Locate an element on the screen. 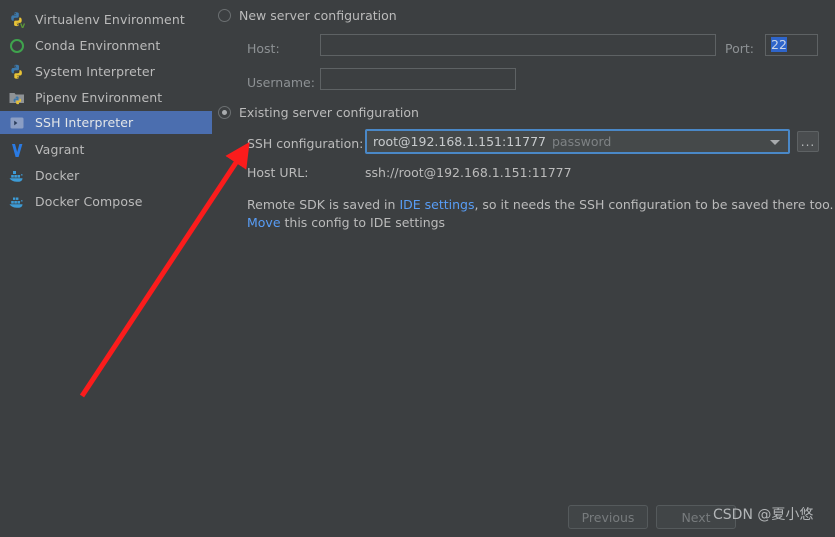 The width and height of the screenshot is (835, 537). previous-button: Previous is located at coordinates (608, 517).